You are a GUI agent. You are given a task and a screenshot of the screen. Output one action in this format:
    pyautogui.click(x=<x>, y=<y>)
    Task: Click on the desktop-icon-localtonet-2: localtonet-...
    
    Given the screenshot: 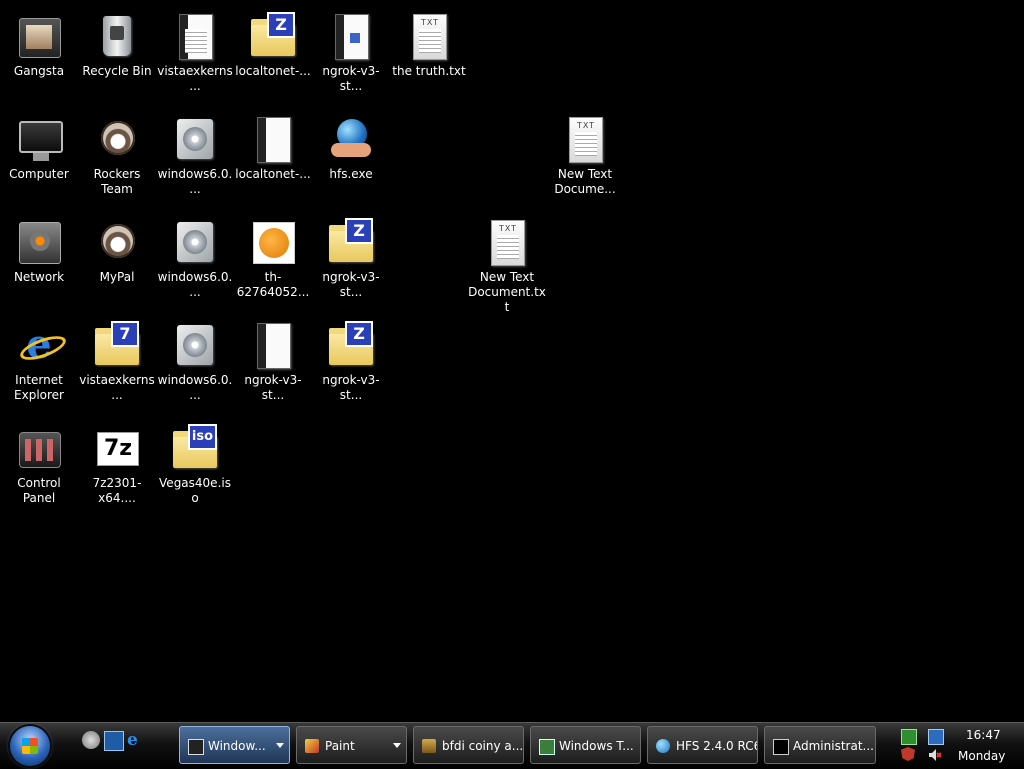 What is the action you would take?
    pyautogui.click(x=273, y=161)
    